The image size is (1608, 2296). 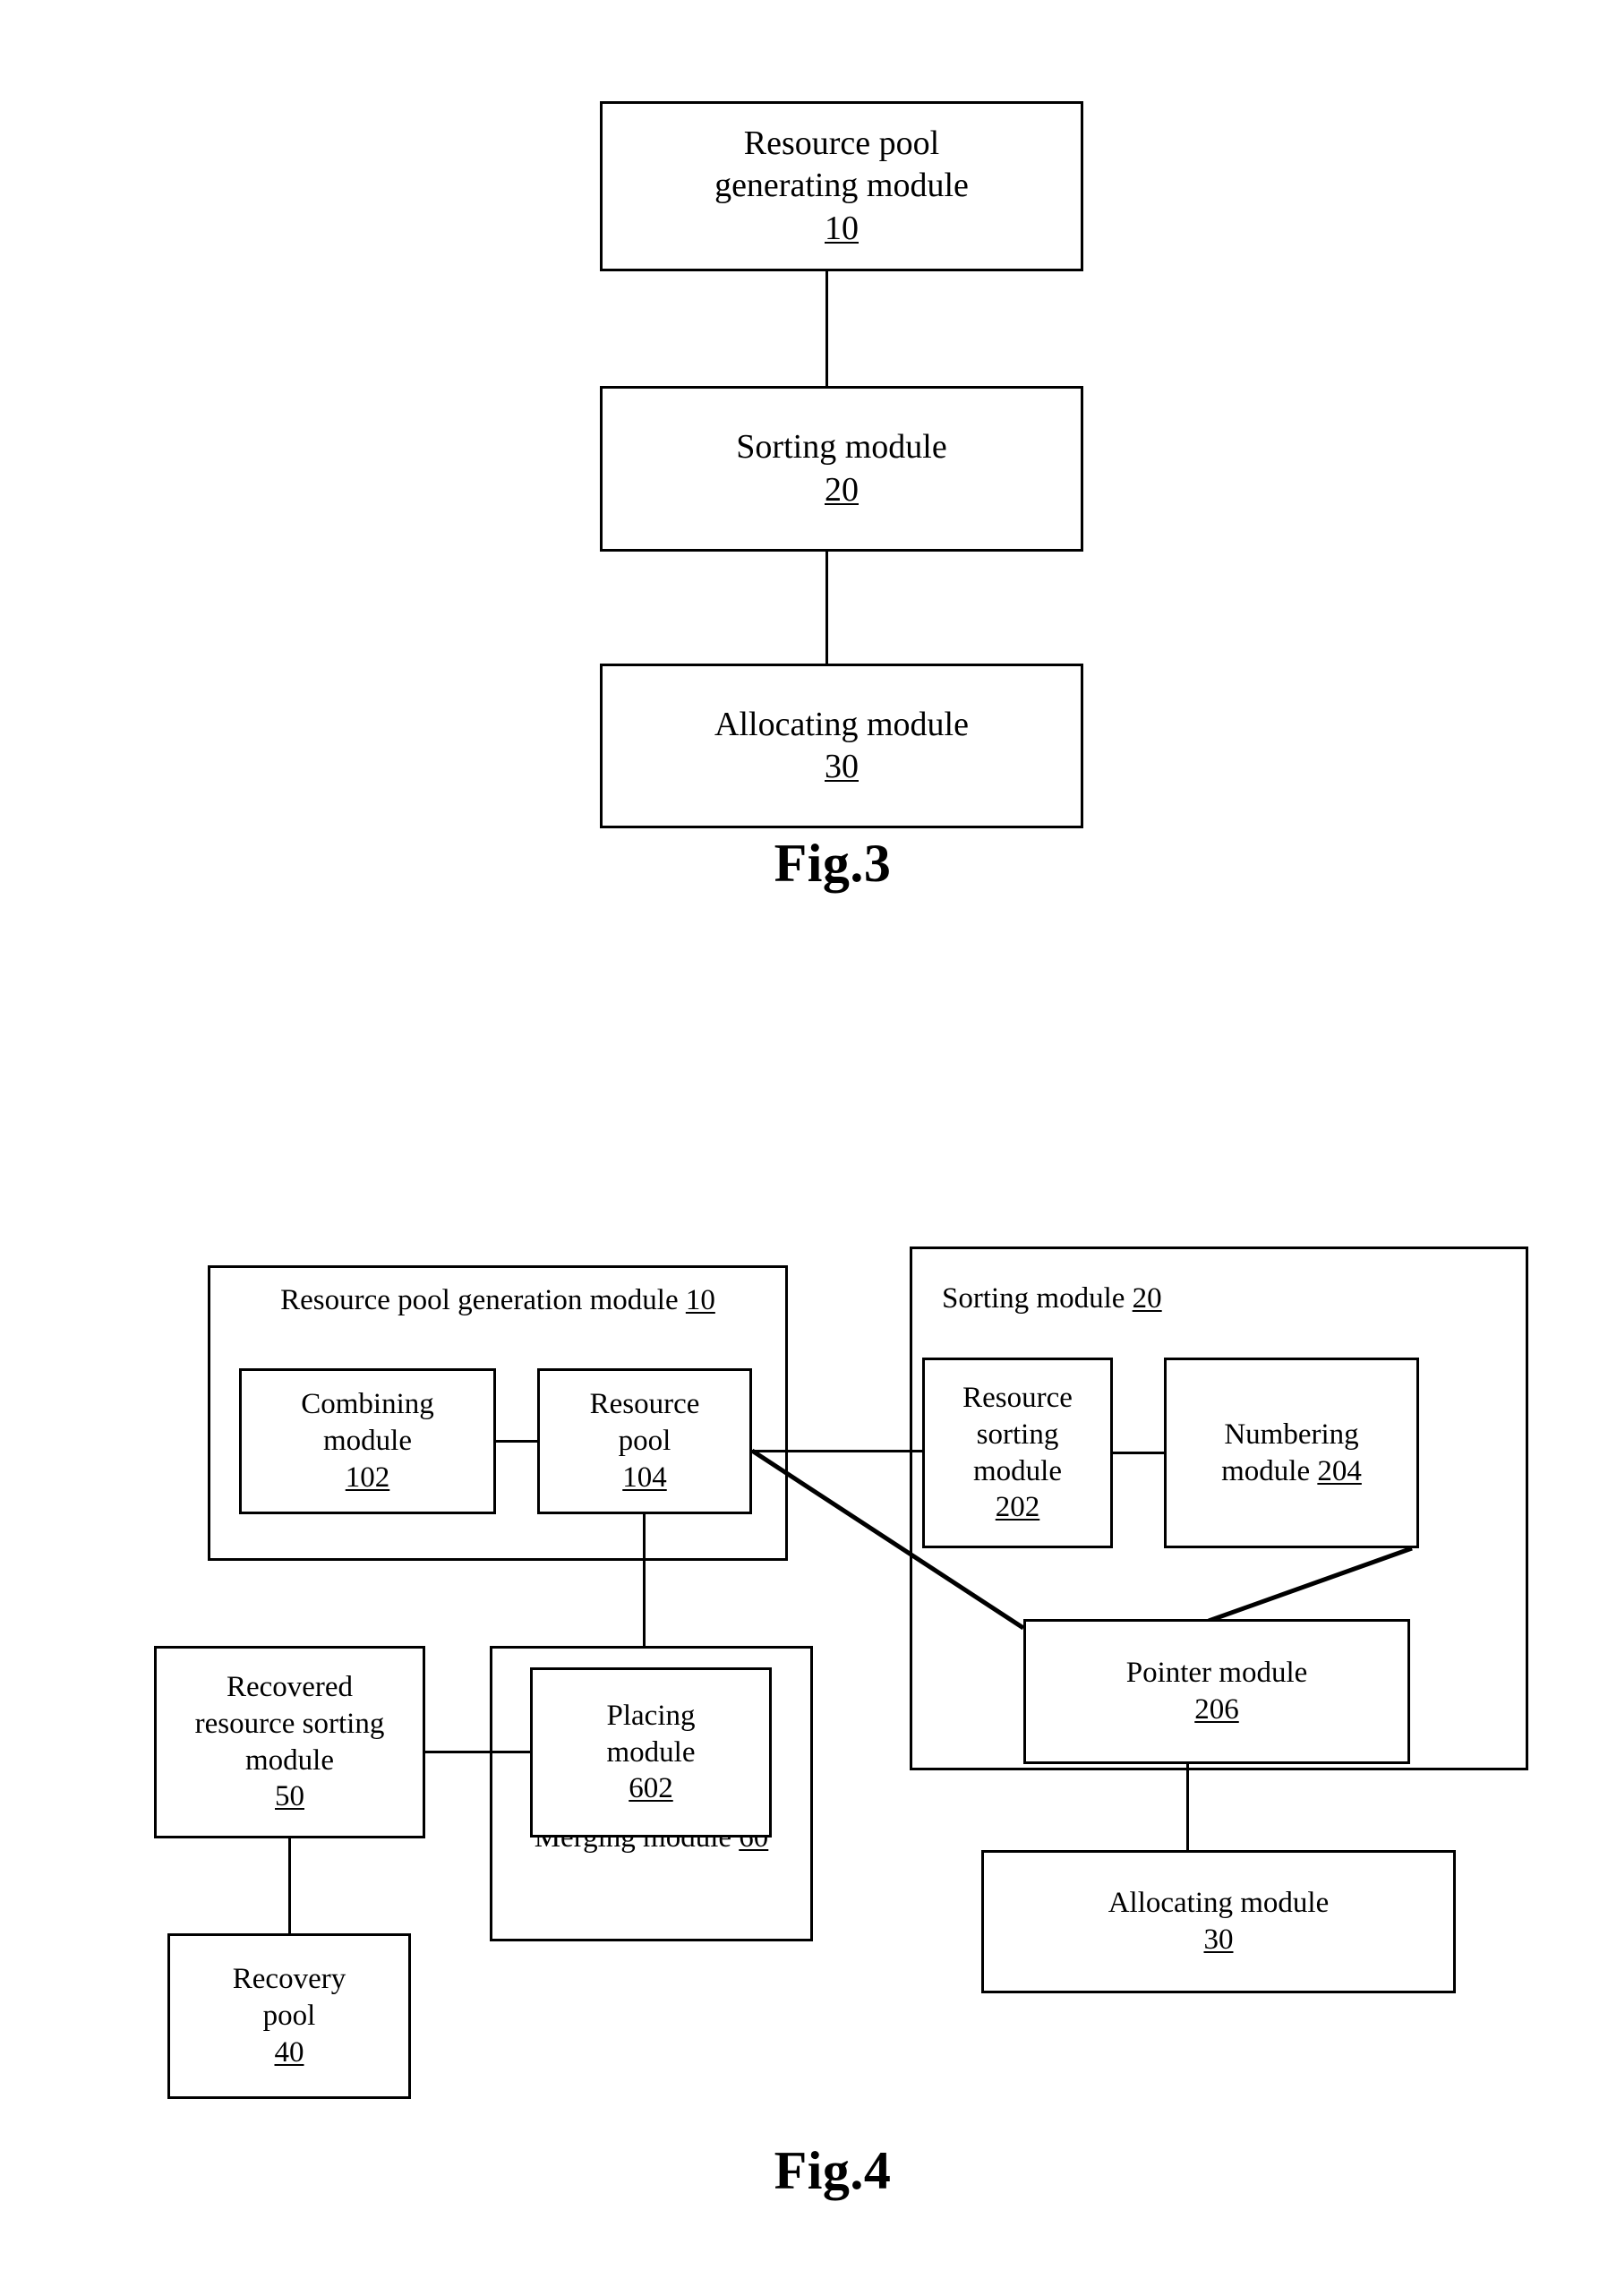 What do you see at coordinates (289, 1742) in the screenshot?
I see `fig4-recovered-resource-sorting-module-box: Recovered resource sorting module 50` at bounding box center [289, 1742].